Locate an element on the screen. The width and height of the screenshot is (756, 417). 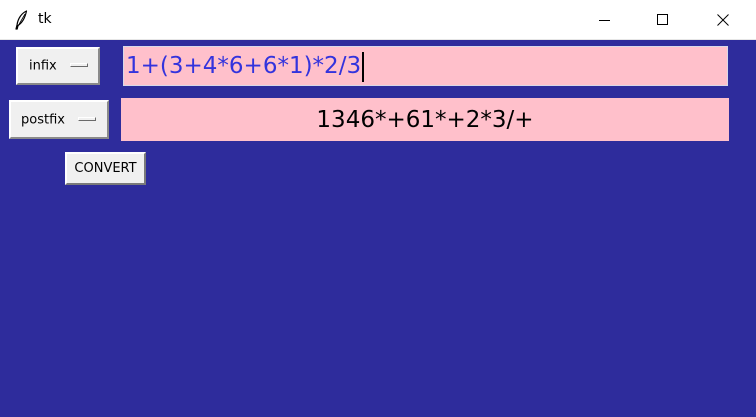
close-button is located at coordinates (723, 20).